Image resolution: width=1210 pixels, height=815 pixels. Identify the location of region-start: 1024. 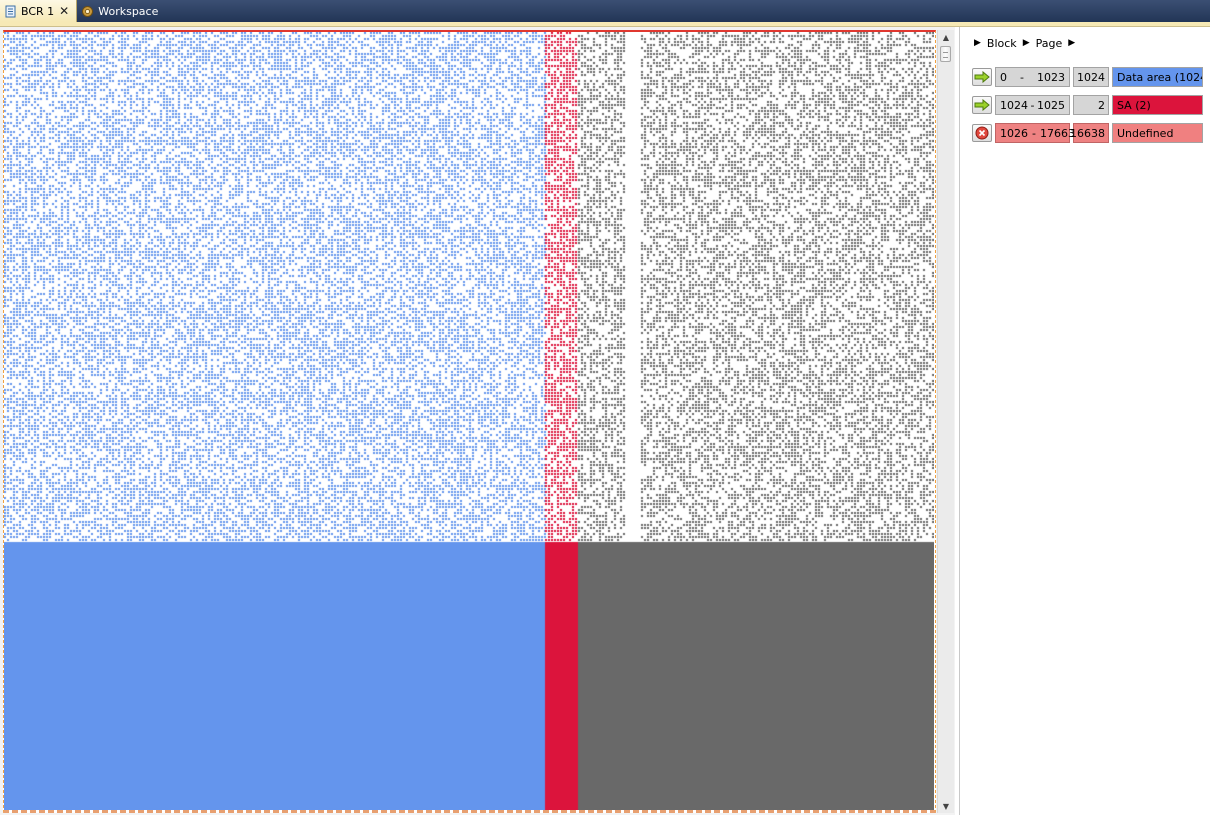
(1014, 105).